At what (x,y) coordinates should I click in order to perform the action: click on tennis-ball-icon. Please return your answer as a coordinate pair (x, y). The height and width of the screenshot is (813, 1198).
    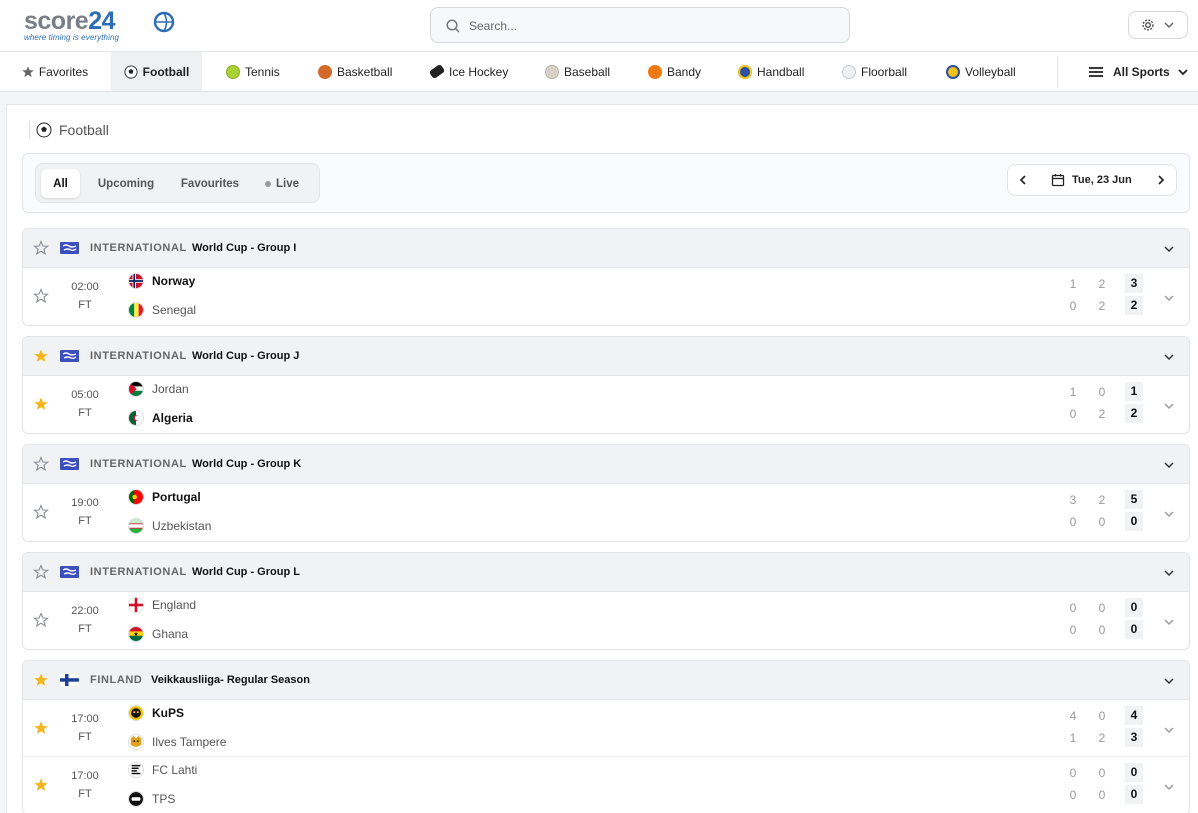
    Looking at the image, I should click on (233, 71).